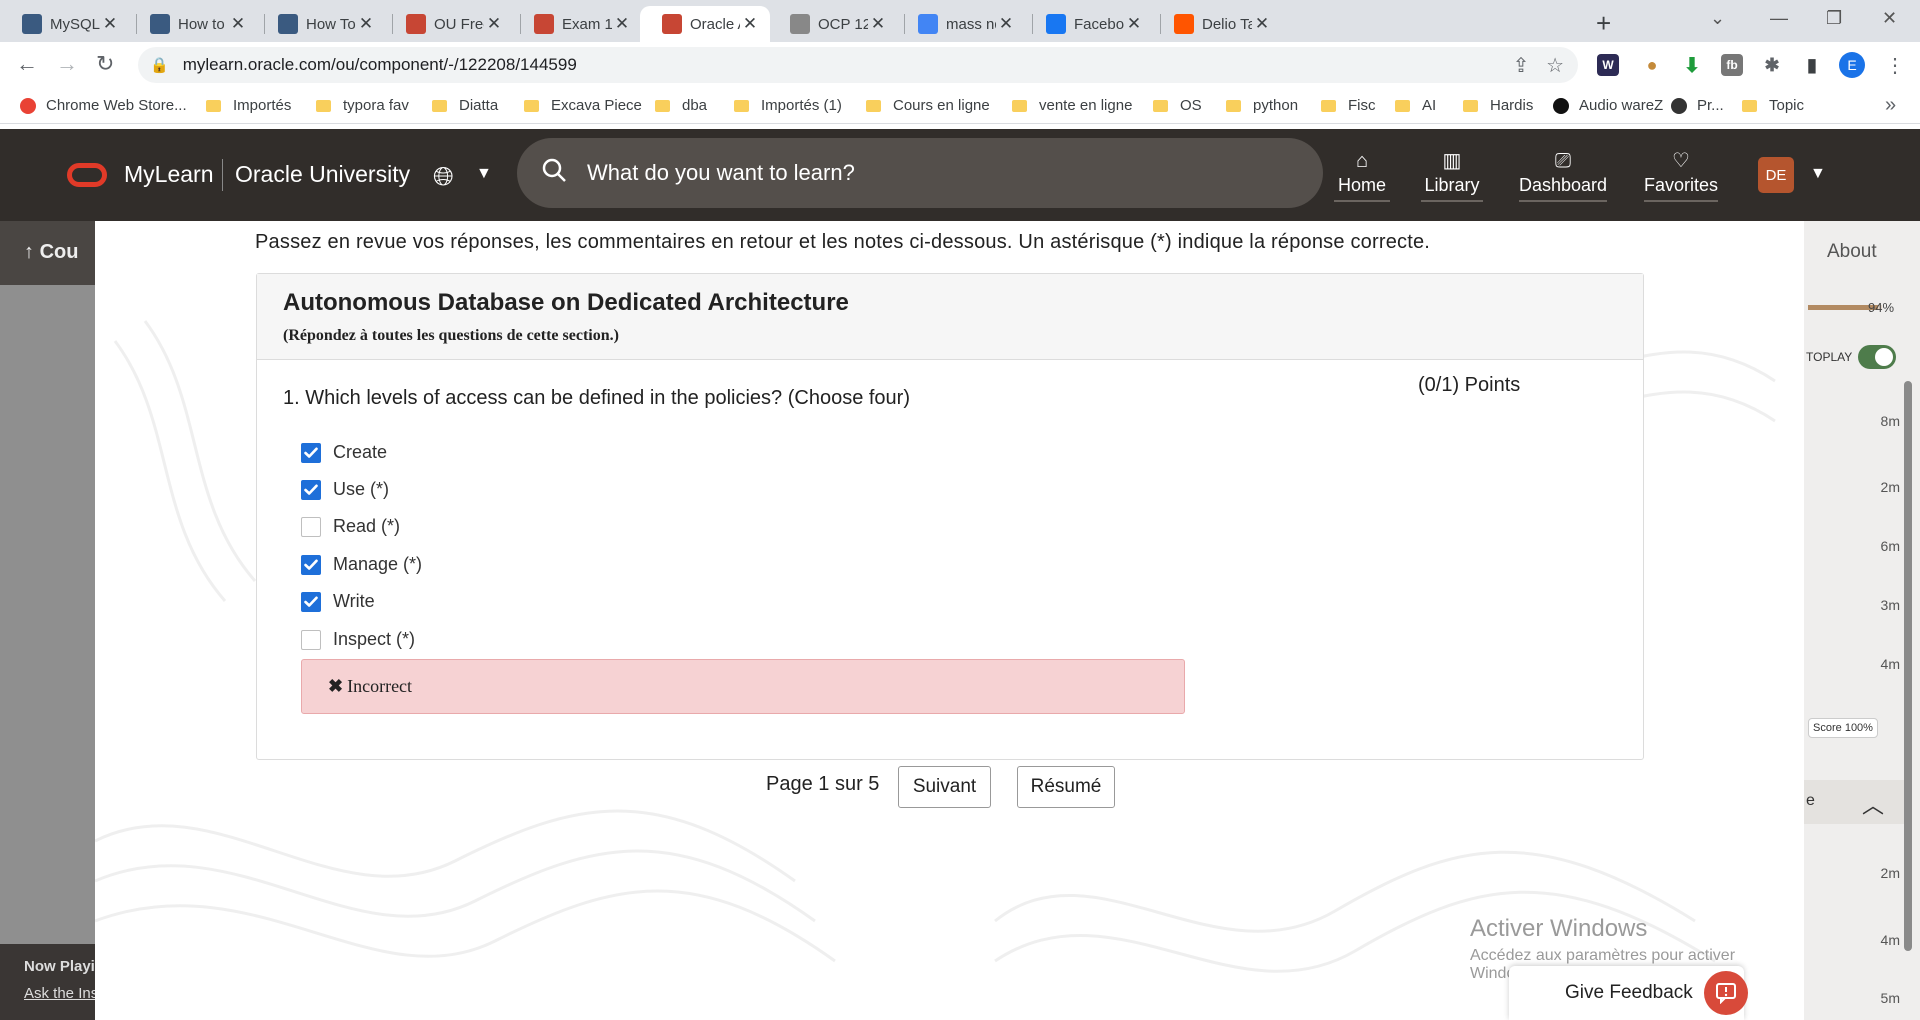 Image resolution: width=1920 pixels, height=1020 pixels. What do you see at coordinates (1692, 65) in the screenshot?
I see `download-extension-icon: ⬇` at bounding box center [1692, 65].